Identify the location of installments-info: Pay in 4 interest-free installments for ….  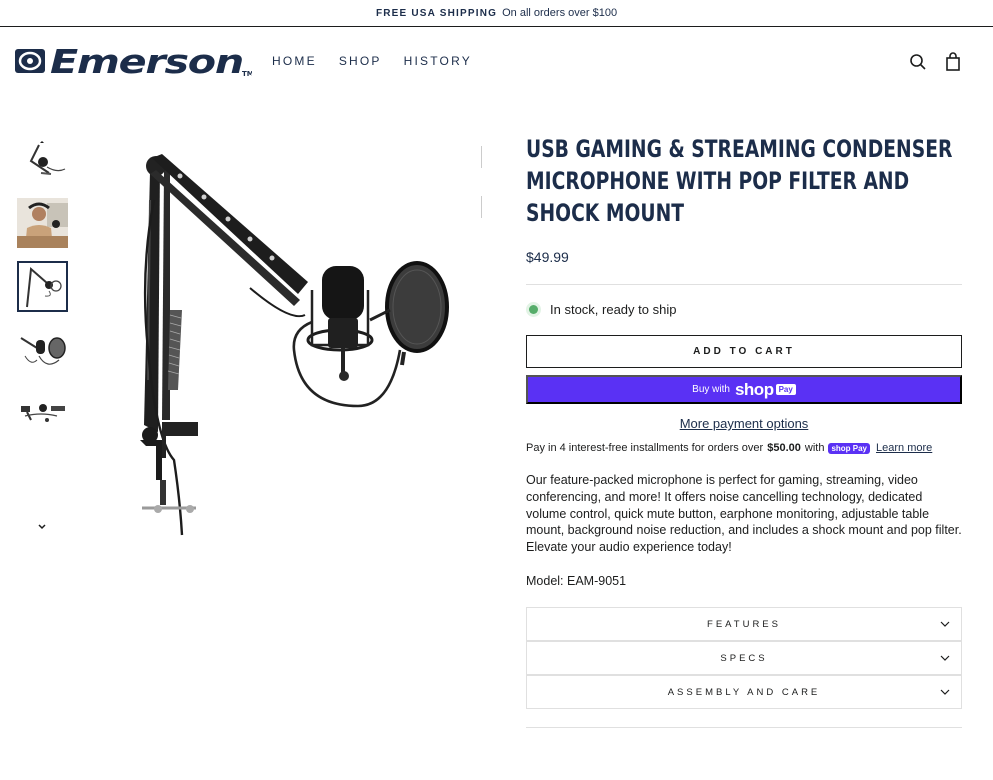
(729, 448).